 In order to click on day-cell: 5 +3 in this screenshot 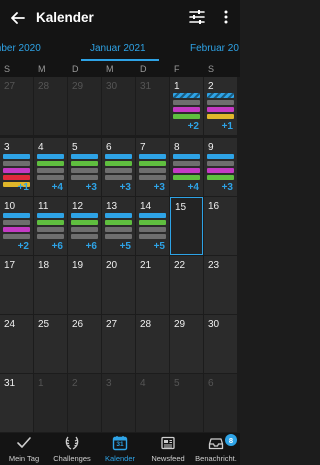, I will do `click(84, 167)`.